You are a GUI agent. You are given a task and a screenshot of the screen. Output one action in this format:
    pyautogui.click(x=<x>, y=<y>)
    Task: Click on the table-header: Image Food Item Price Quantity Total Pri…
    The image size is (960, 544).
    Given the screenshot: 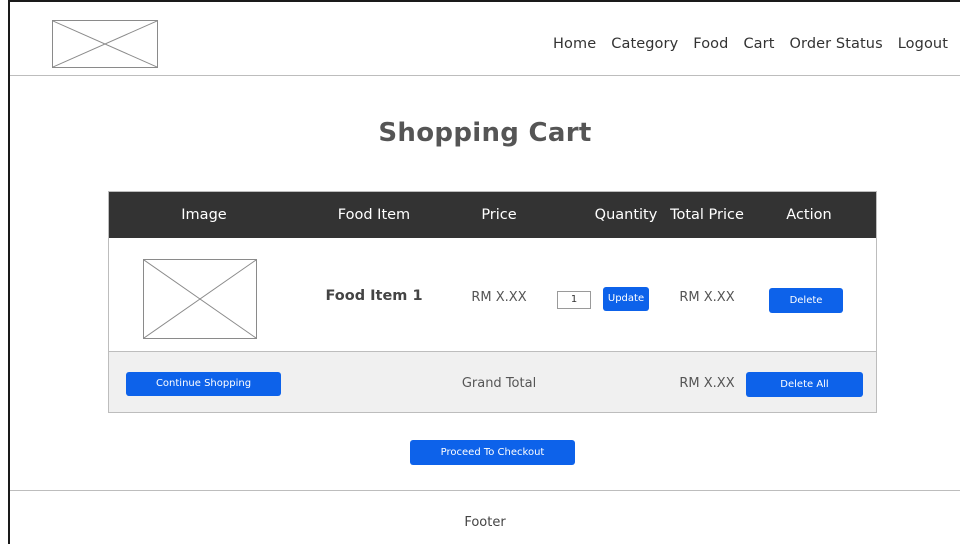 What is the action you would take?
    pyautogui.click(x=492, y=215)
    